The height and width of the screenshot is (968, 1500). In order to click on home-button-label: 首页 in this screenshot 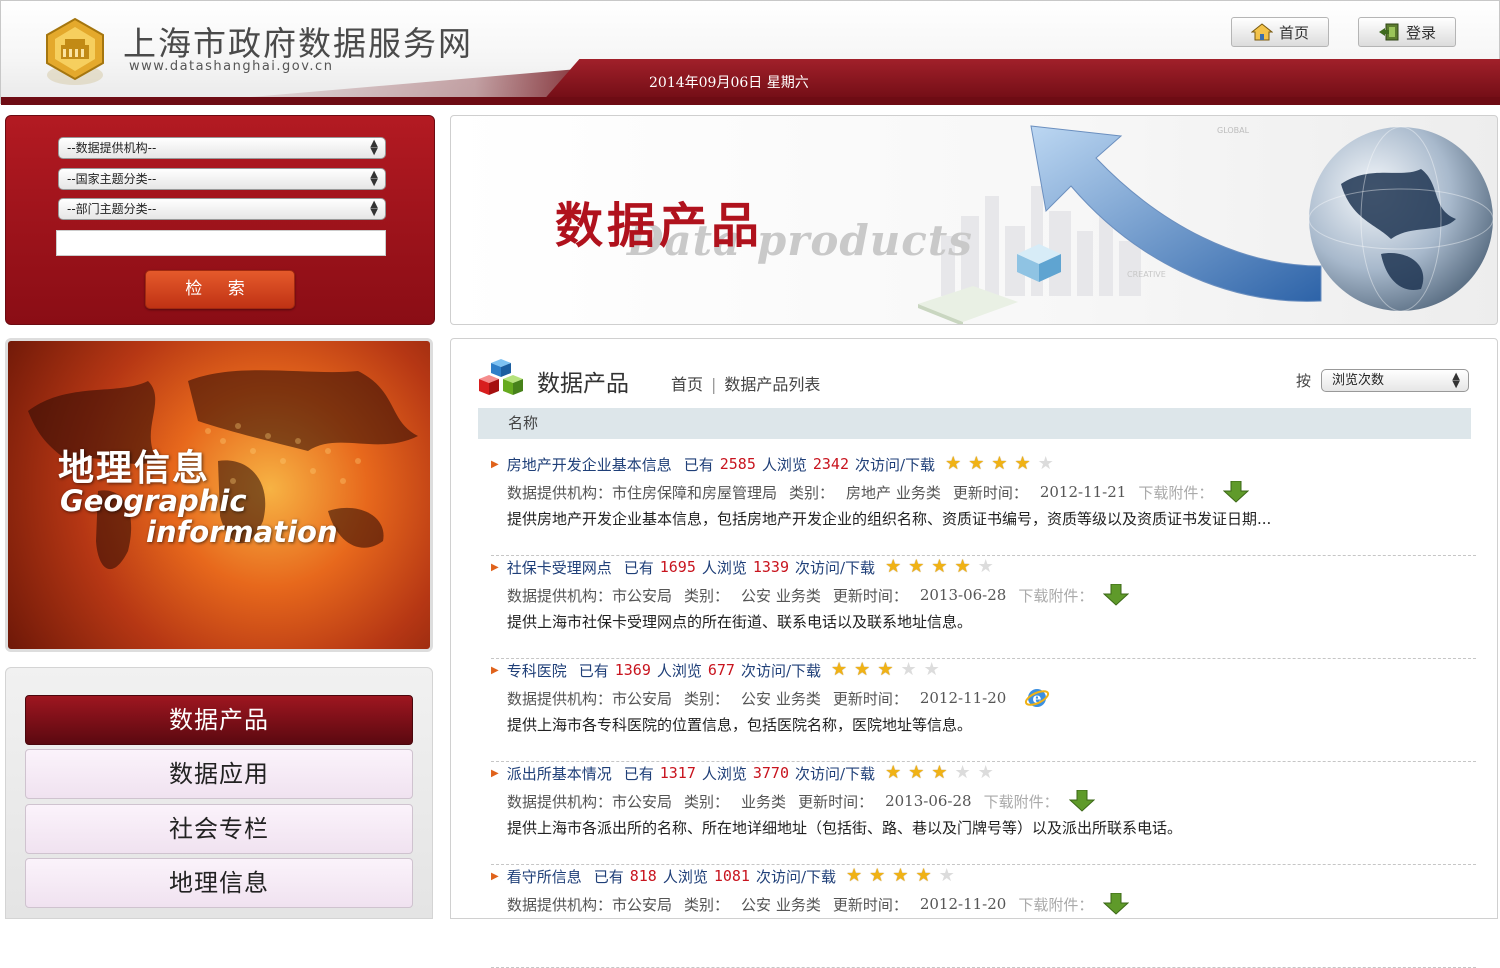, I will do `click(1293, 32)`.